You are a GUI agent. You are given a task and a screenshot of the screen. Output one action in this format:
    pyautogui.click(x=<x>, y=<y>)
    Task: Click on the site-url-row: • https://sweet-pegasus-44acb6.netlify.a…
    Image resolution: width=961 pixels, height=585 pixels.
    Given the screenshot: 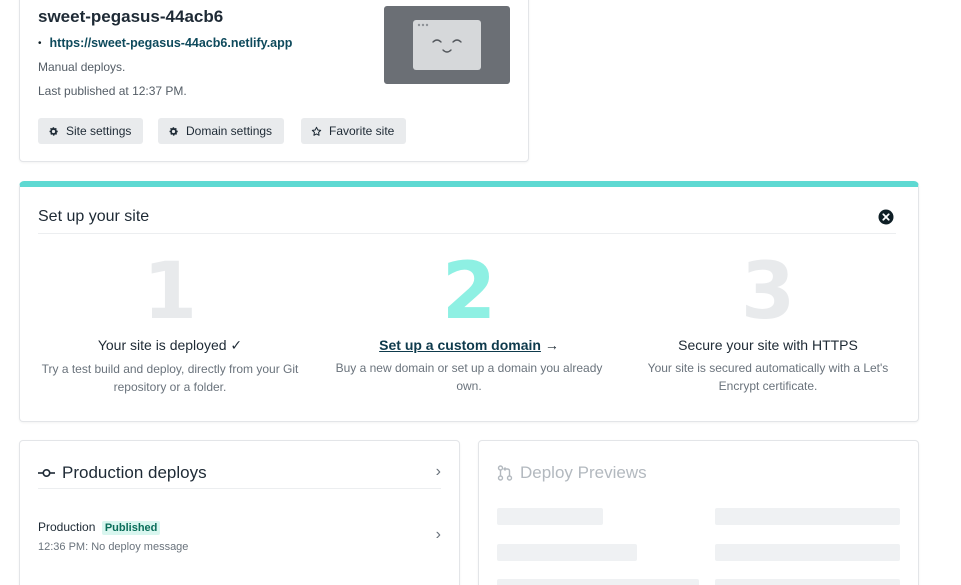 What is the action you would take?
    pyautogui.click(x=165, y=43)
    